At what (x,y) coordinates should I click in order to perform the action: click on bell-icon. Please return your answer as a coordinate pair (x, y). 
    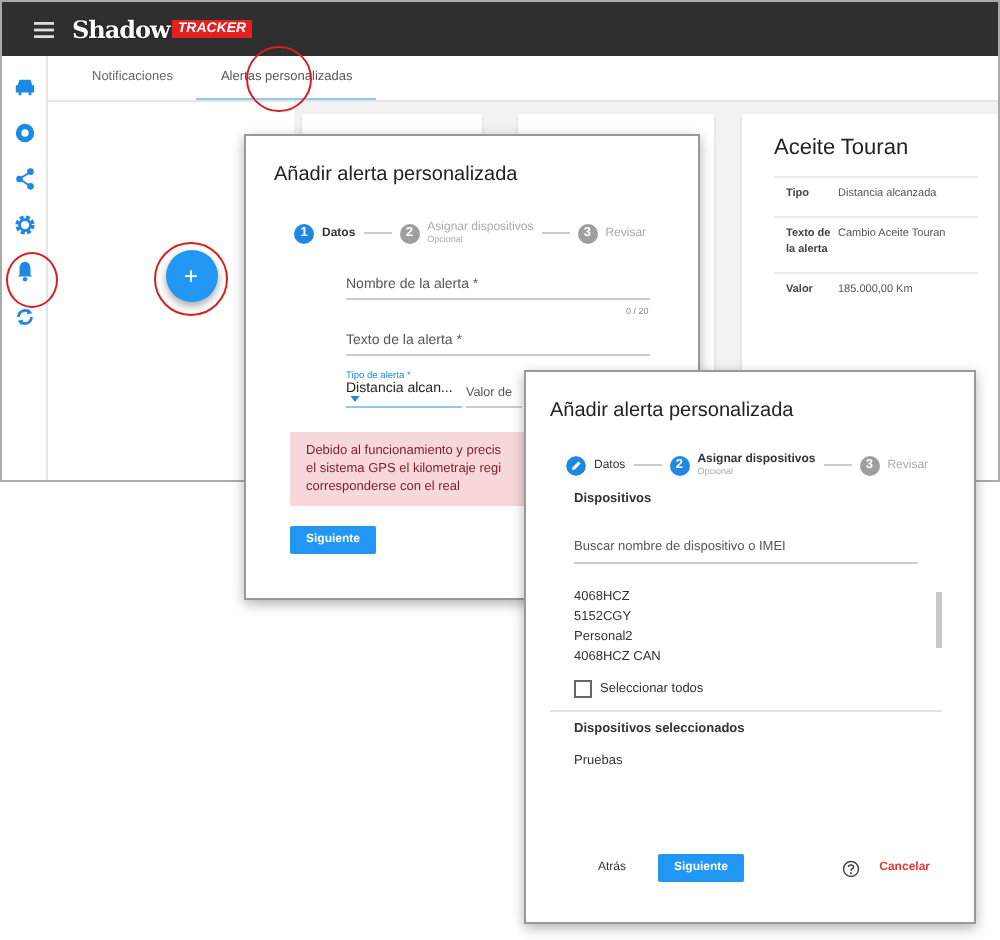
    Looking at the image, I should click on (24, 271).